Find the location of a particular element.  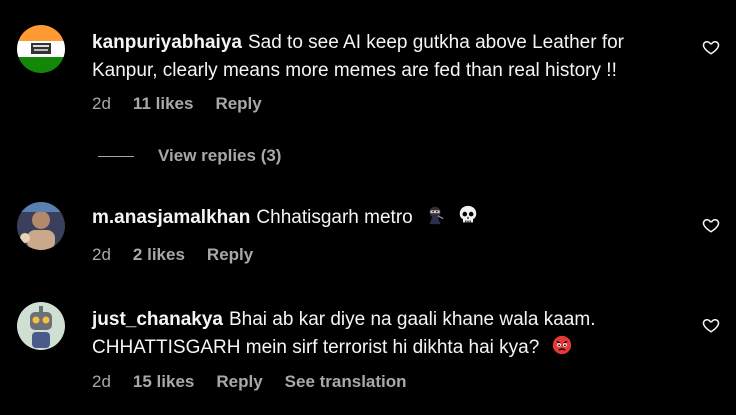

comment-body: Chhatisgarh metro is located at coordinates (334, 217).